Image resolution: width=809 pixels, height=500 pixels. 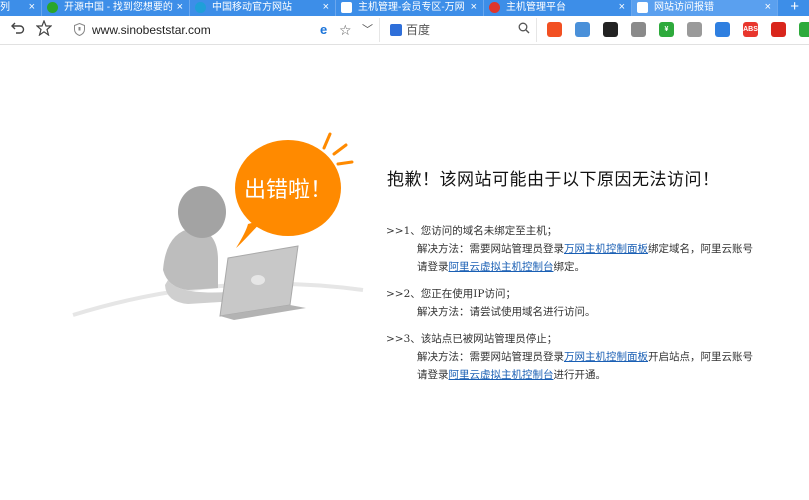 What do you see at coordinates (459, 30) in the screenshot?
I see `search-box: 百度` at bounding box center [459, 30].